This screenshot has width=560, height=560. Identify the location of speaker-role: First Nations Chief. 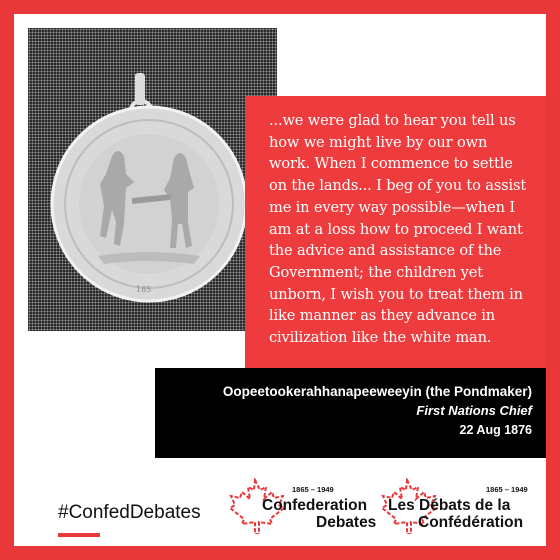
(474, 410).